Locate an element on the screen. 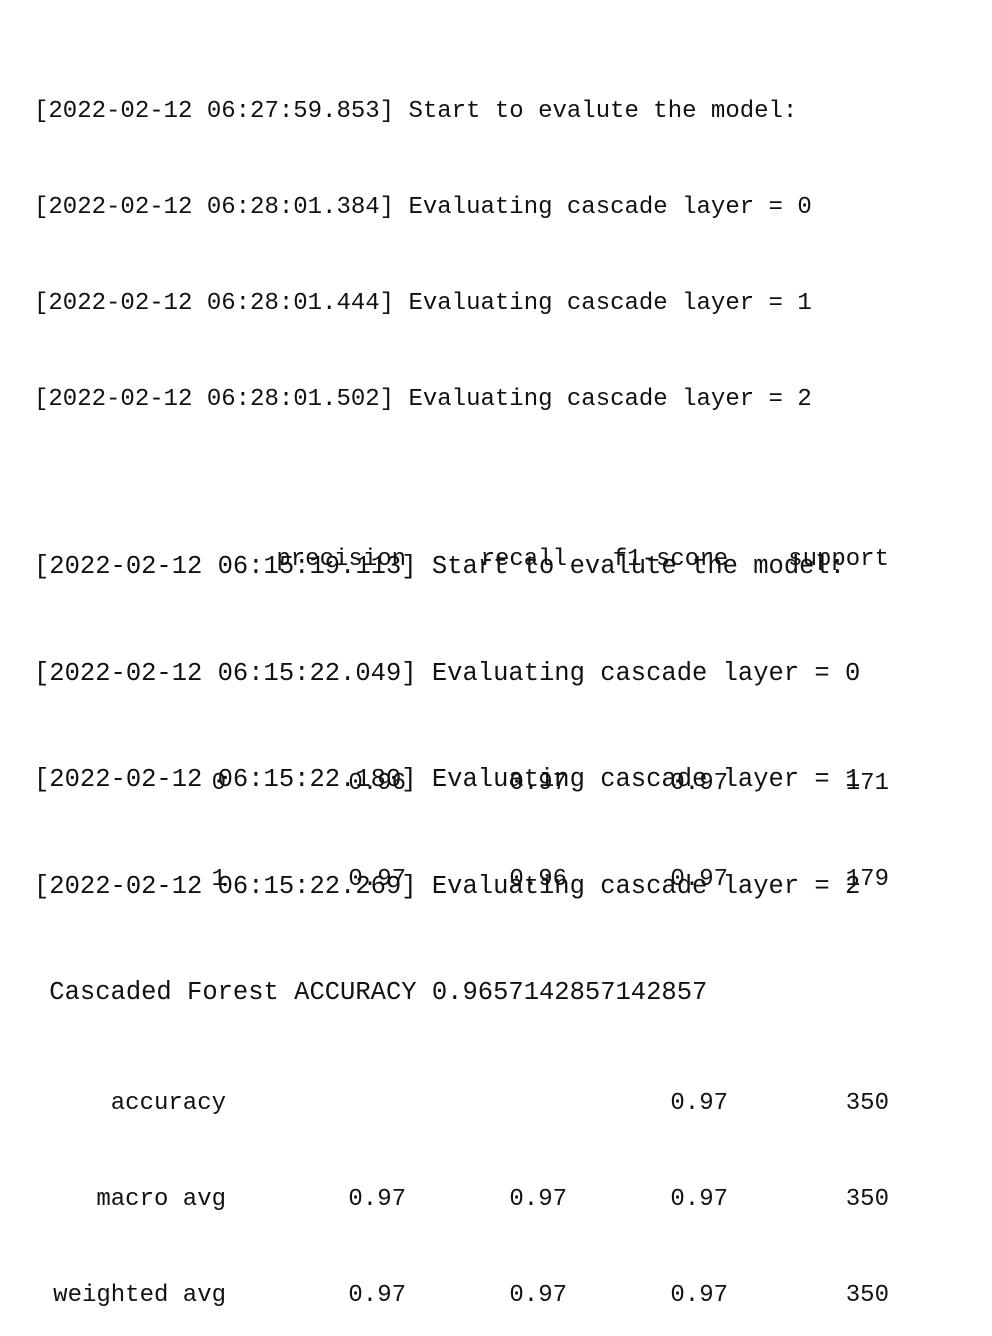 The image size is (992, 1336). log-timestamp: [2022-02-12 06:28:01.502] is located at coordinates (214, 399).